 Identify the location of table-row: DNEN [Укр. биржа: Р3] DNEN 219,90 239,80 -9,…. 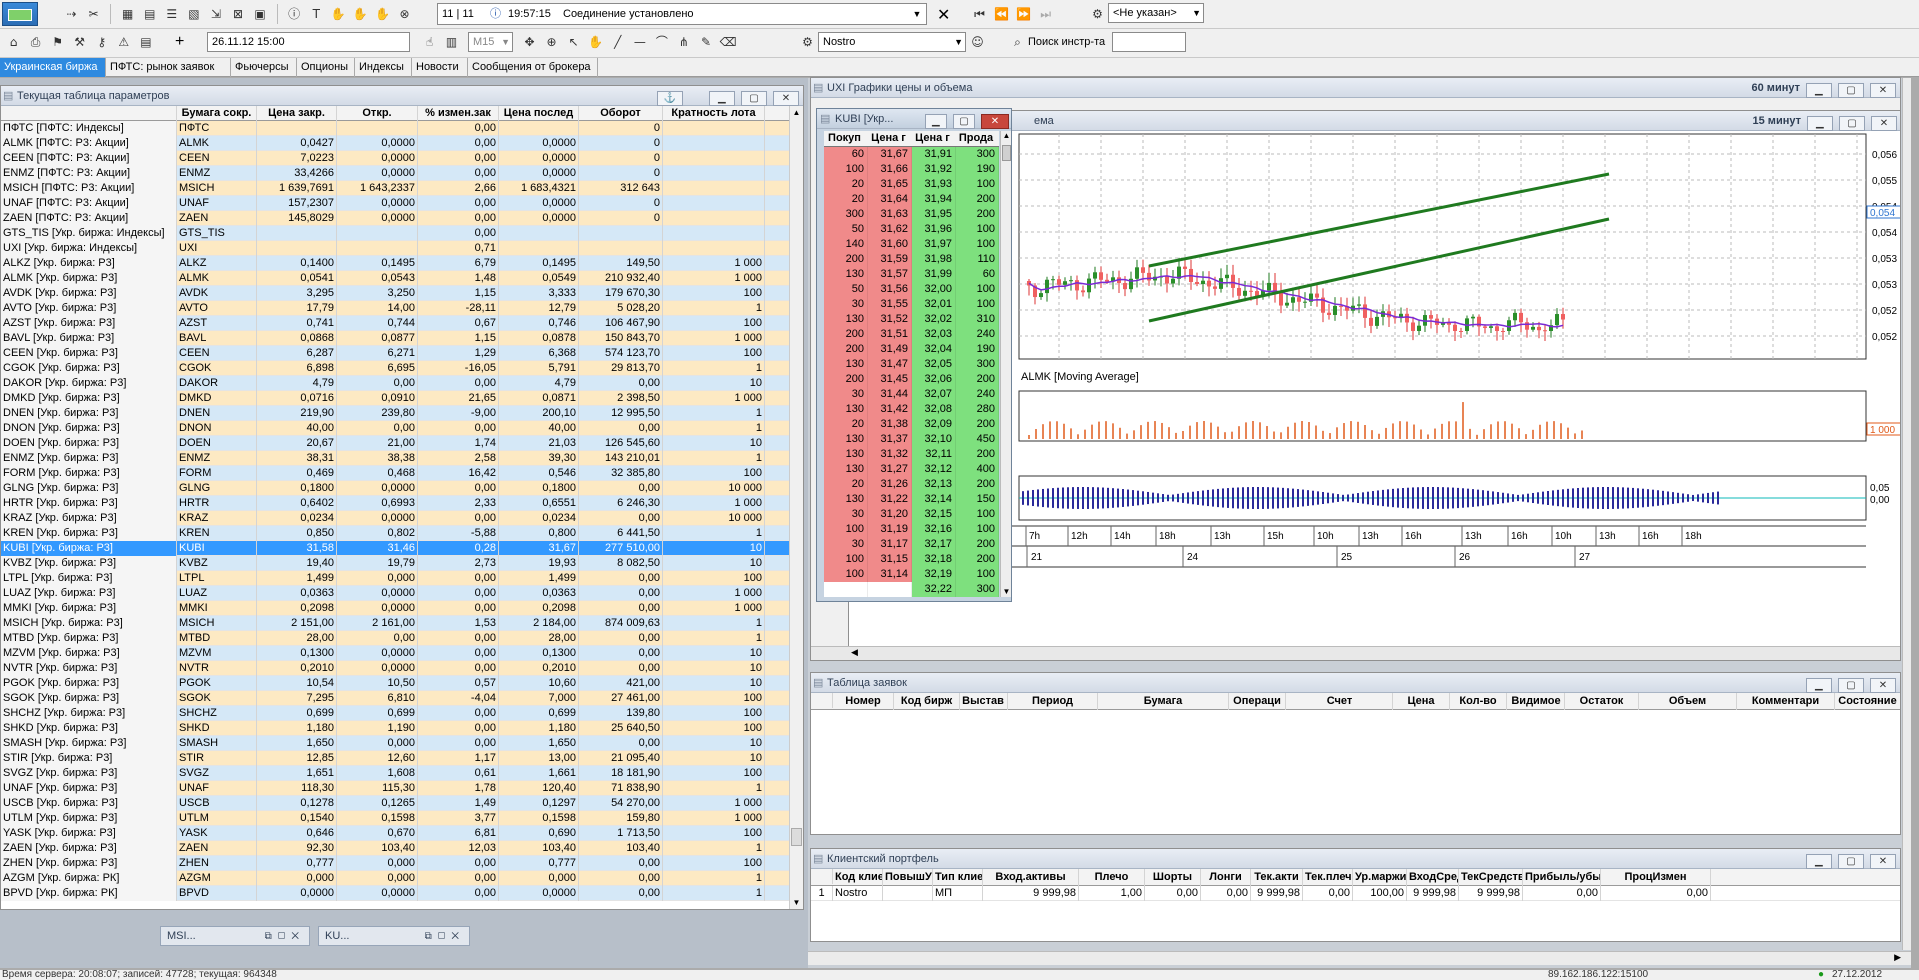
(402, 413).